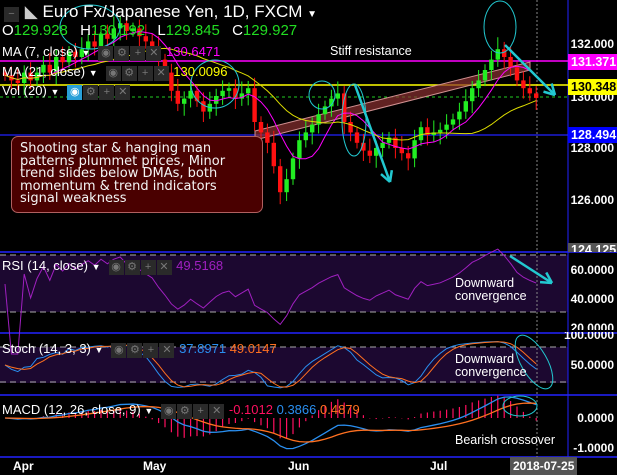  What do you see at coordinates (270, 30) in the screenshot?
I see `close-value: 129.927` at bounding box center [270, 30].